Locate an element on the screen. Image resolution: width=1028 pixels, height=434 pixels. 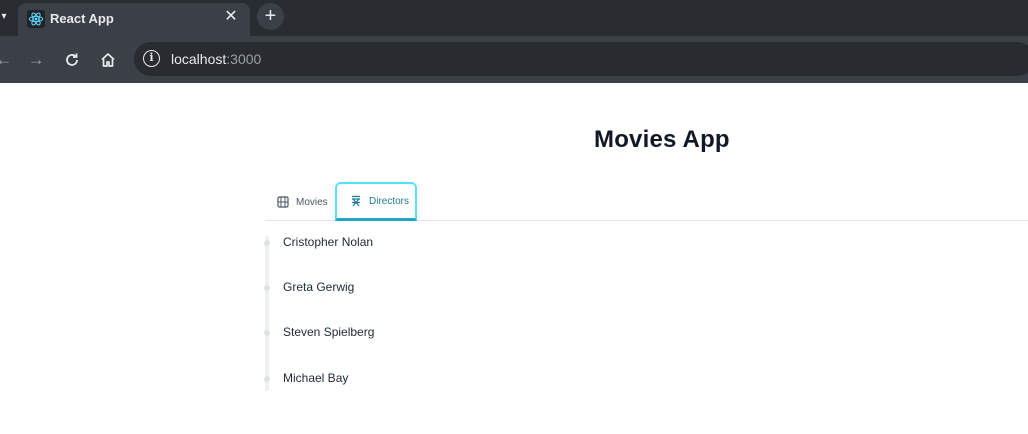
address-bar: i localhost:3000 is located at coordinates (581, 59).